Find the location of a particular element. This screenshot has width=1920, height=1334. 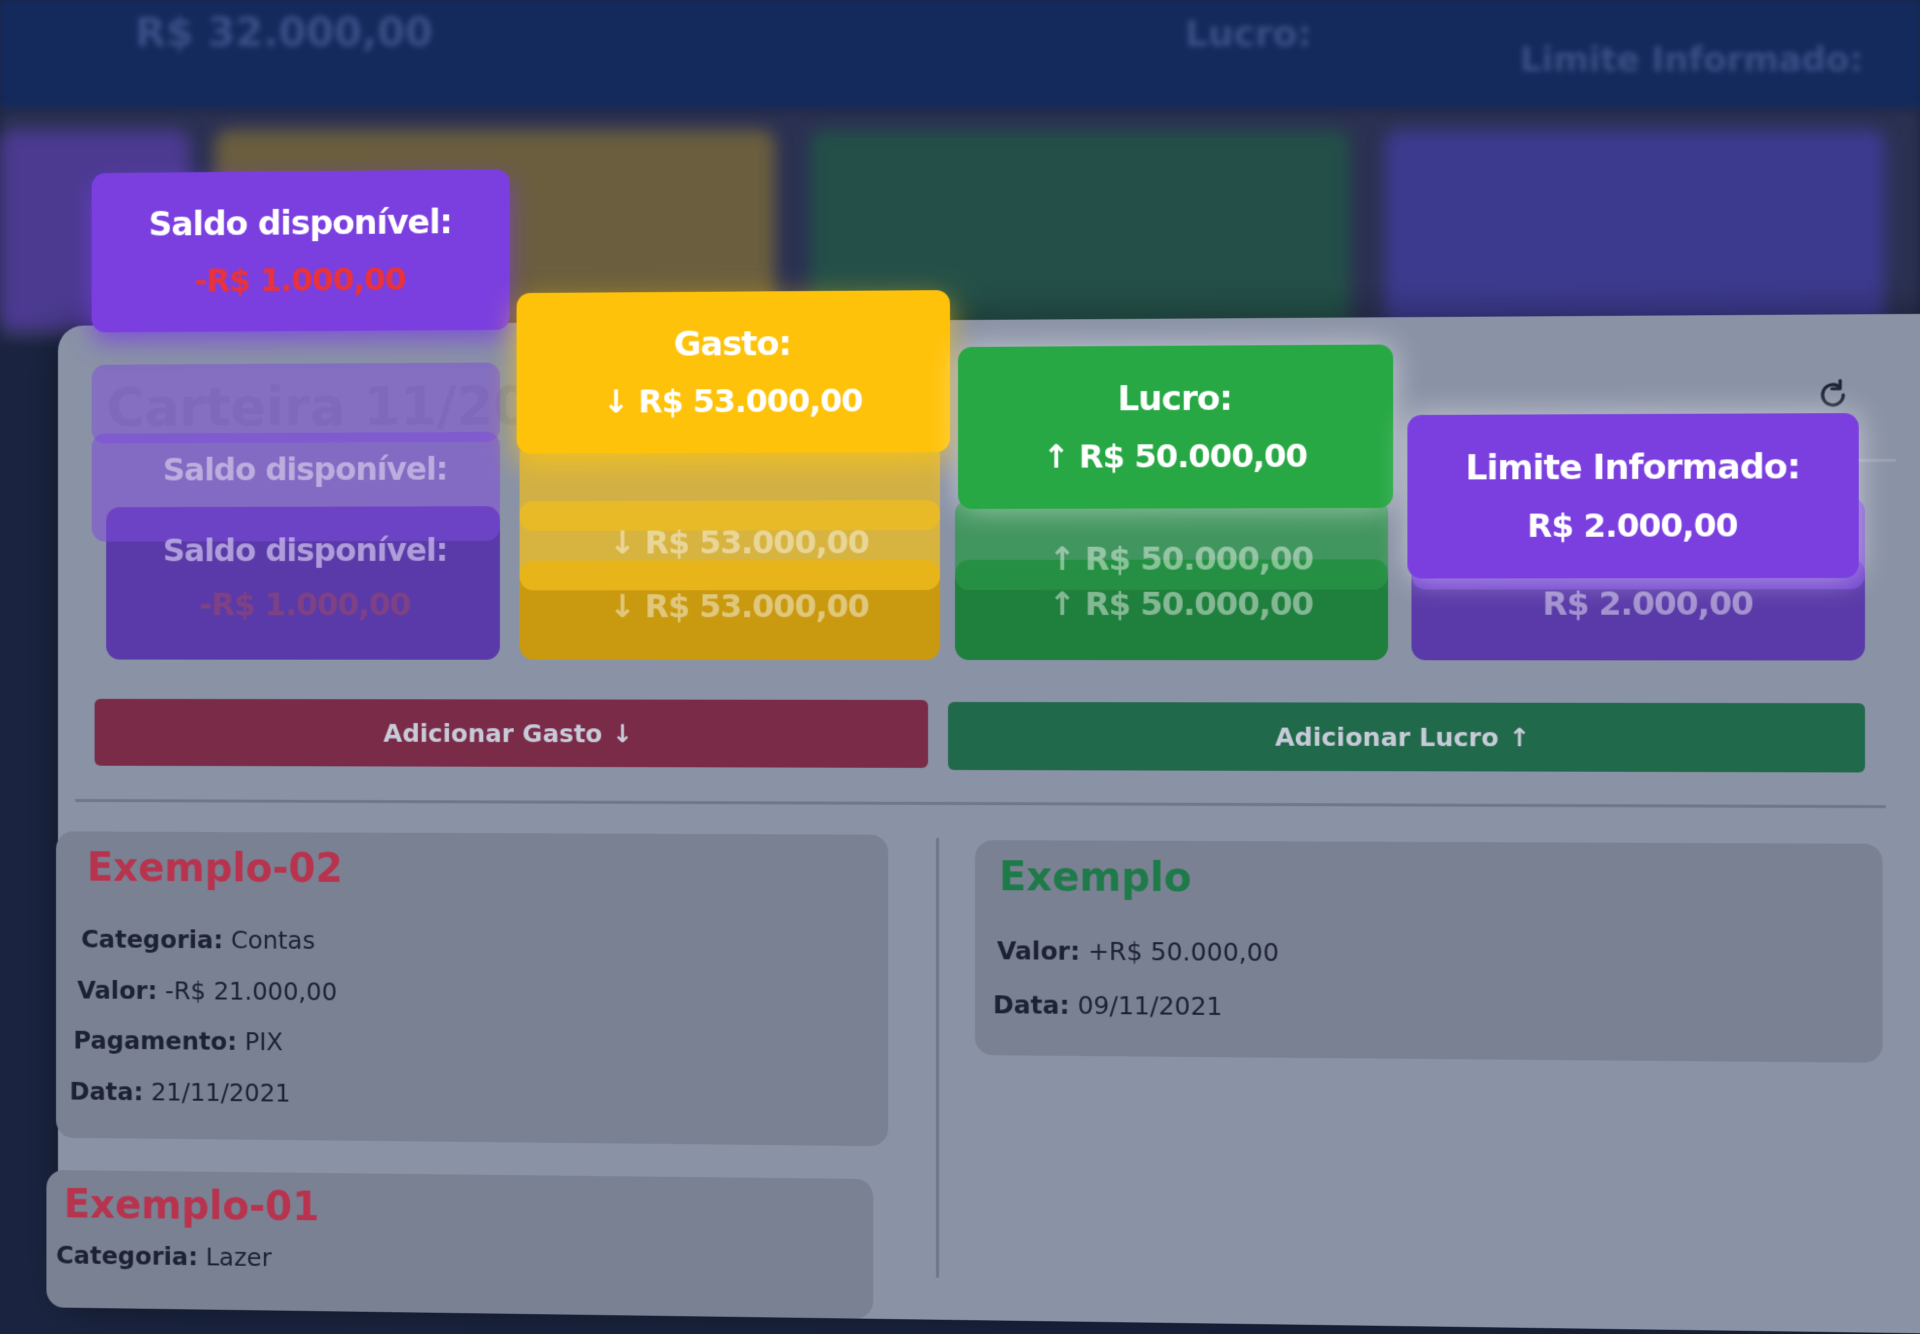

payment-value: PIX is located at coordinates (264, 1042).